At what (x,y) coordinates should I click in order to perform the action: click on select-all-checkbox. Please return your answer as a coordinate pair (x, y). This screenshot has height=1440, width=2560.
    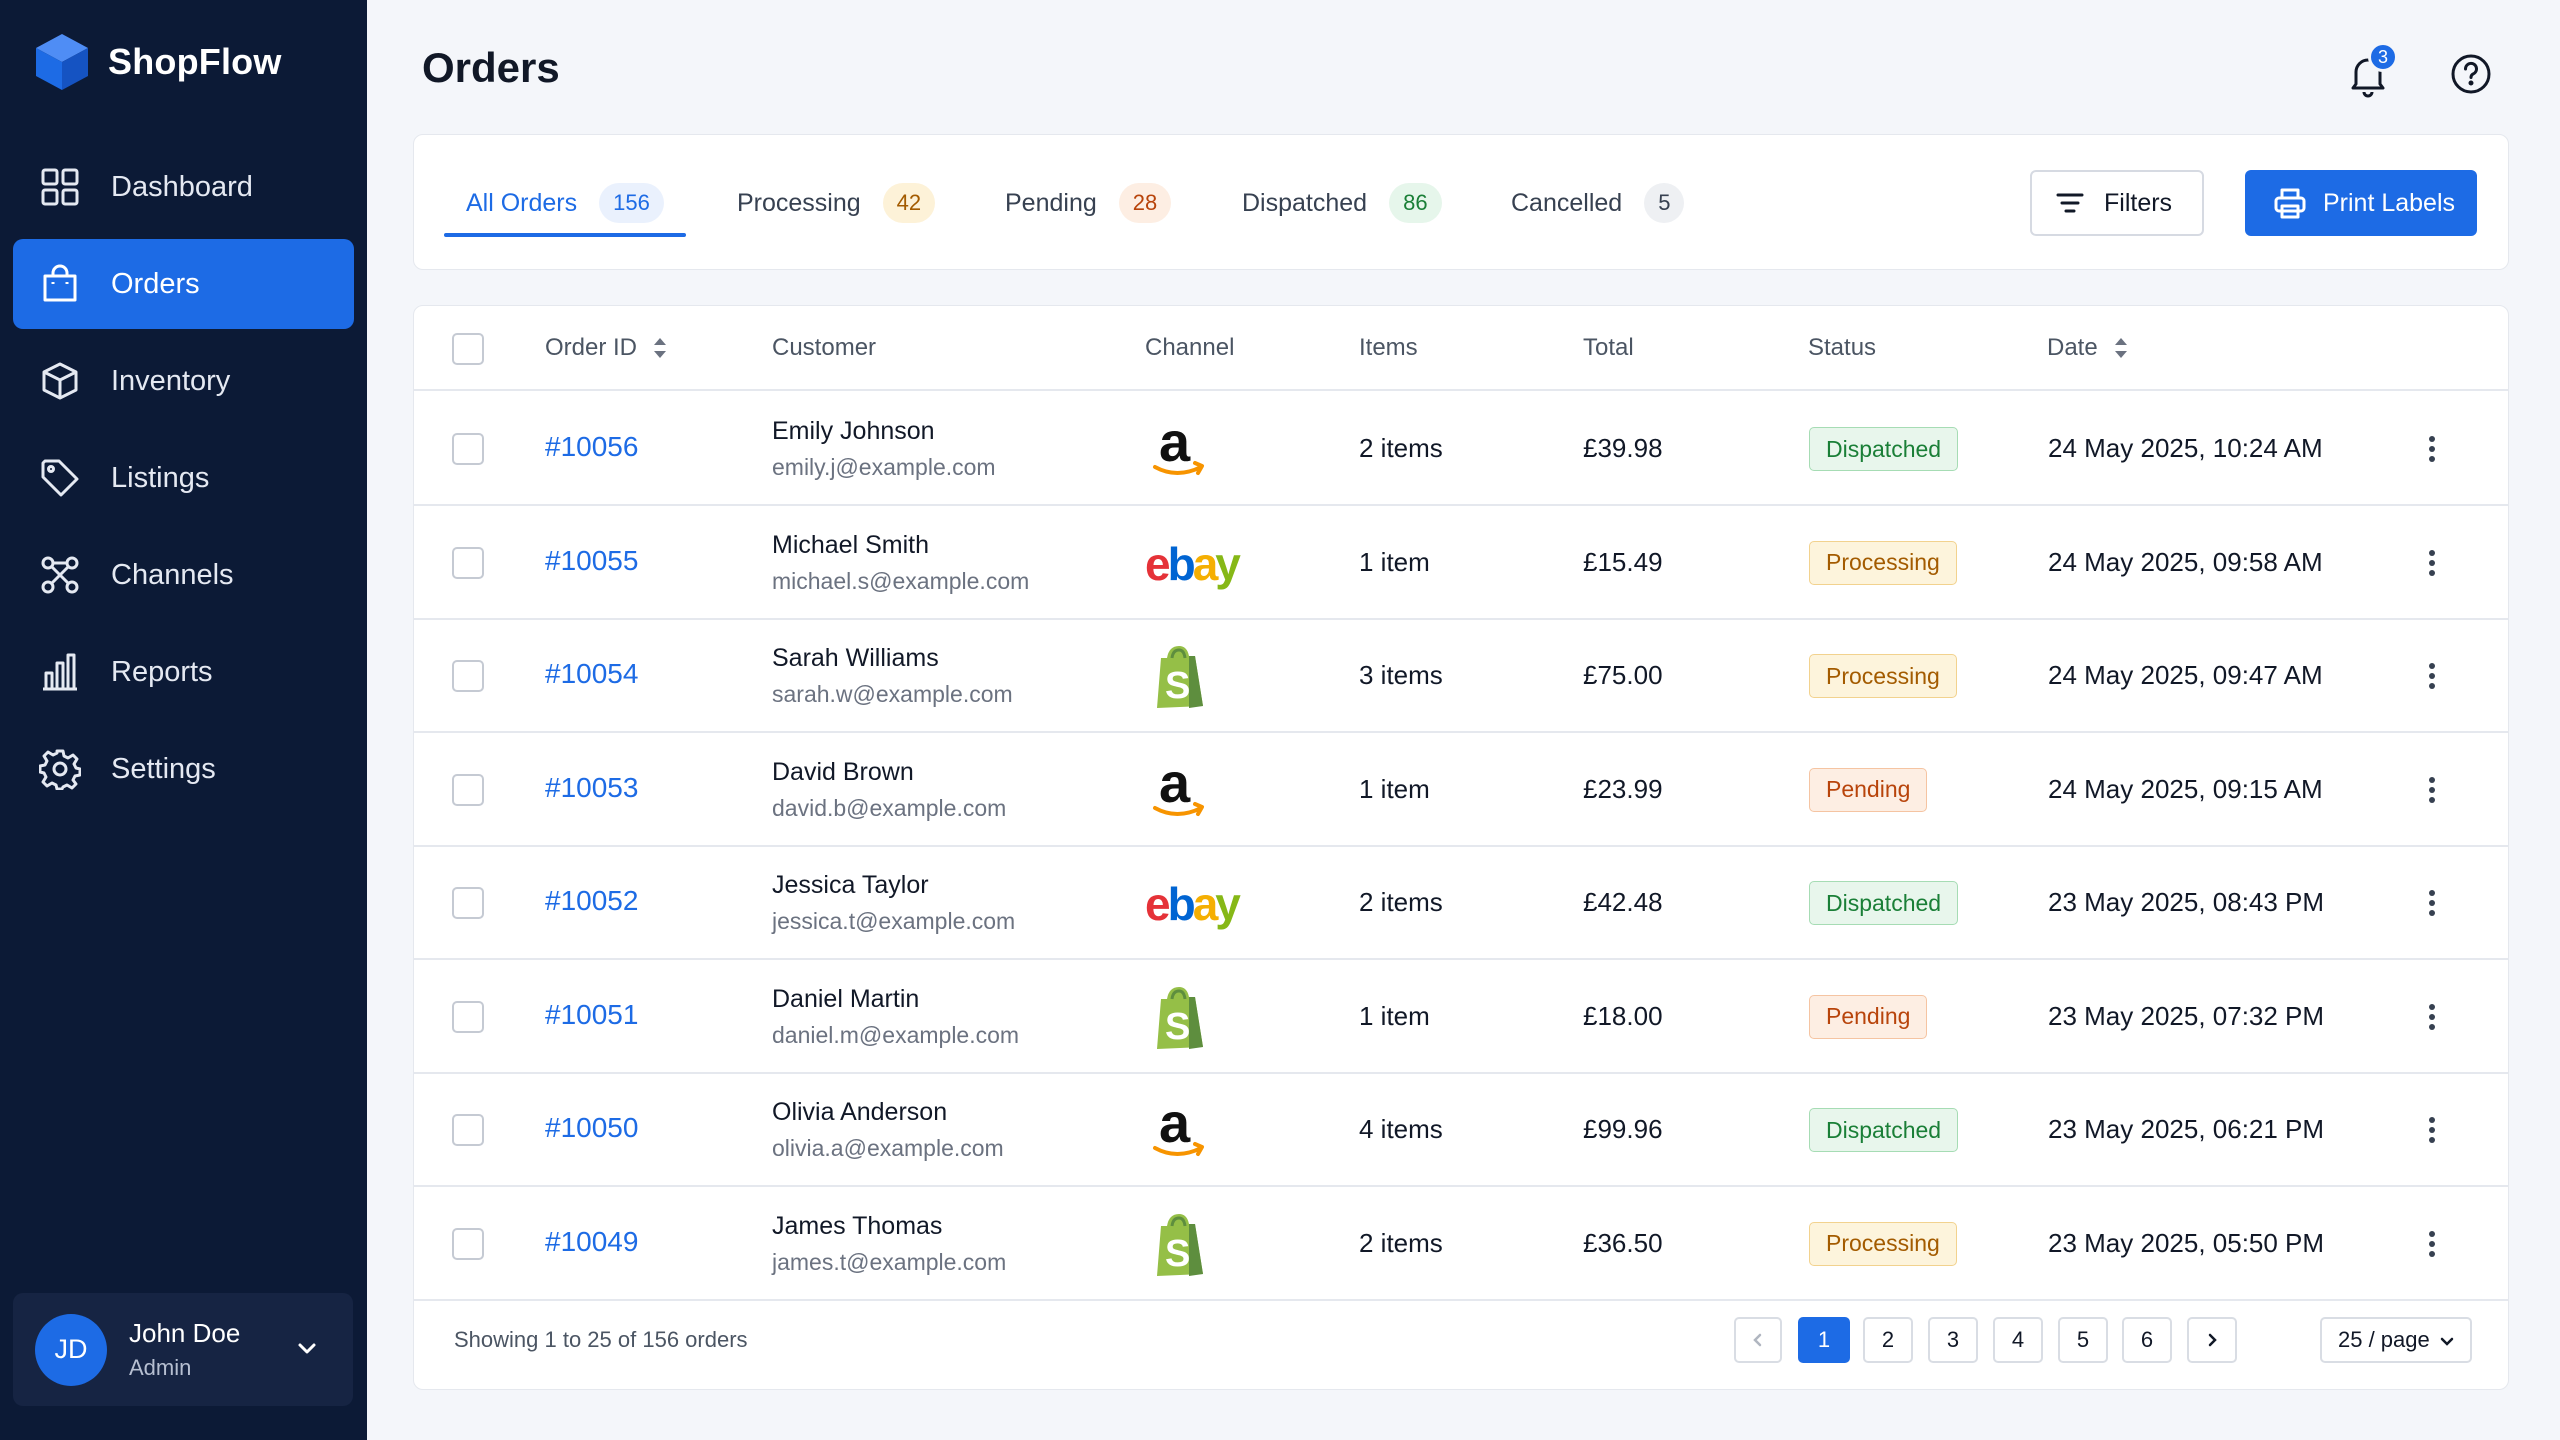
    Looking at the image, I should click on (468, 349).